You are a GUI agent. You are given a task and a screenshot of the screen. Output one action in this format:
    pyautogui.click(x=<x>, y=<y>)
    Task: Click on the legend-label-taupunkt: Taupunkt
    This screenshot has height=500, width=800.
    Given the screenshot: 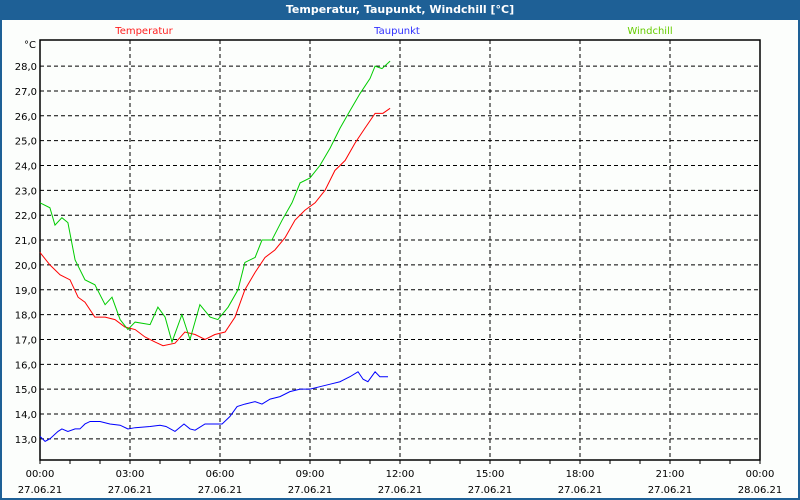 What is the action you would take?
    pyautogui.click(x=396, y=31)
    